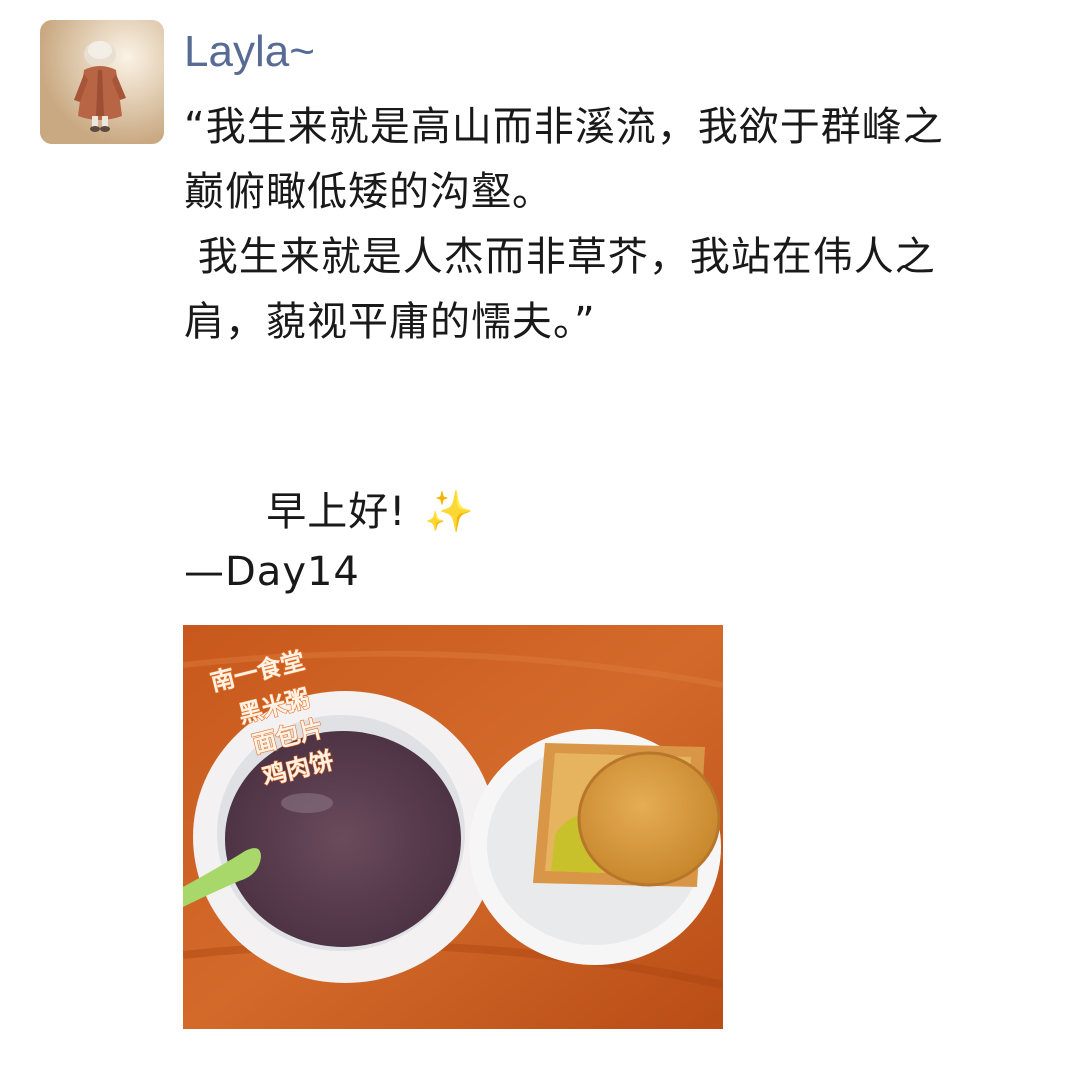  I want to click on post-line: 巅俯瞰低矮的沟壑。, so click(368, 192).